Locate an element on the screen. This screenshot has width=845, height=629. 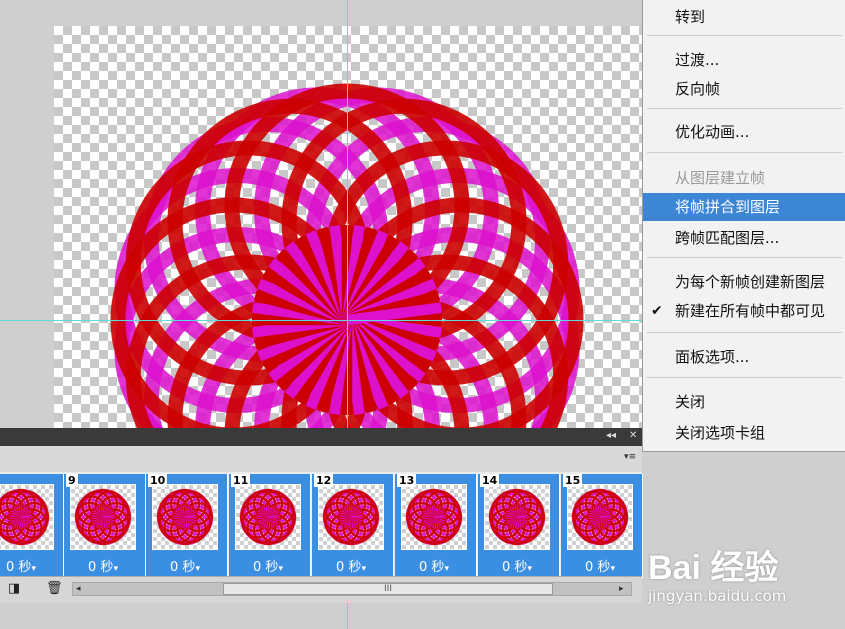
menu-item-flatten-frames-into-layers: 将帧拼合到图层 is located at coordinates (744, 207).